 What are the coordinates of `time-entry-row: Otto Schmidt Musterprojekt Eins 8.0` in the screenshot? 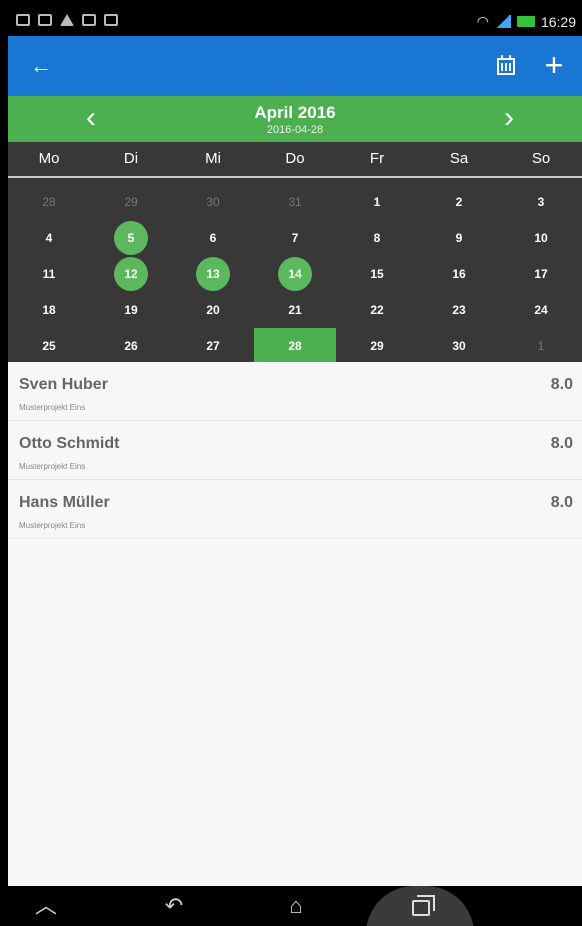 It's located at (295, 450).